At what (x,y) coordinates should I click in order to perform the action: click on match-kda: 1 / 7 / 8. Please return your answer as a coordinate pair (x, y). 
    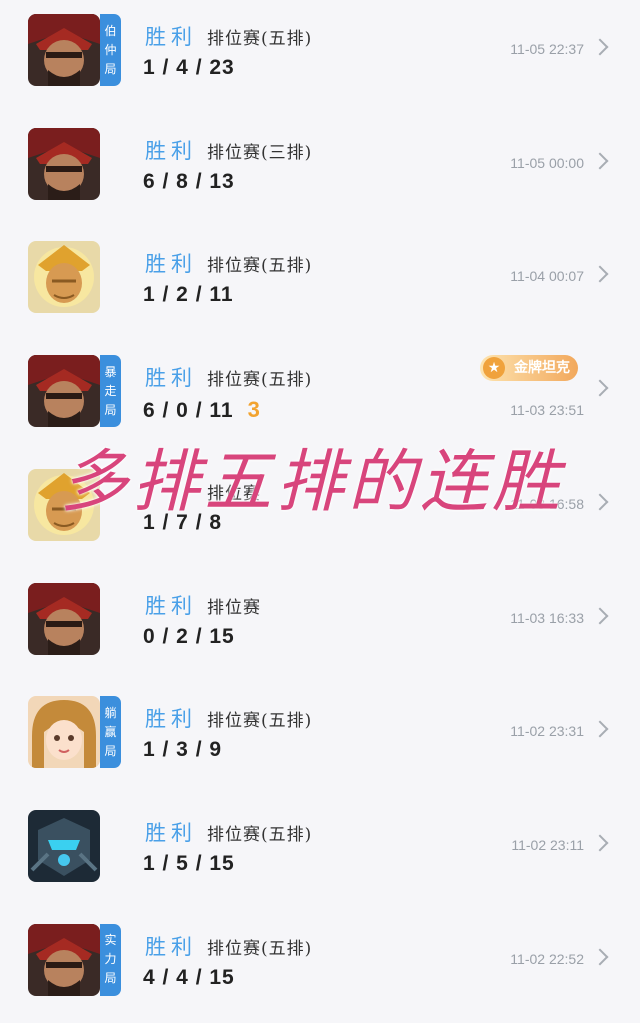
    Looking at the image, I should click on (182, 523).